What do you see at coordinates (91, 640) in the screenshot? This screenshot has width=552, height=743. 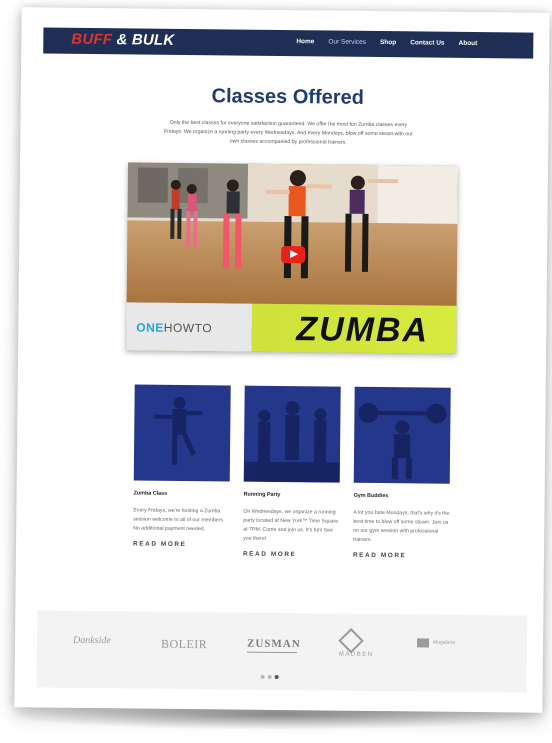 I see `partner-logo-dankside: Dankside` at bounding box center [91, 640].